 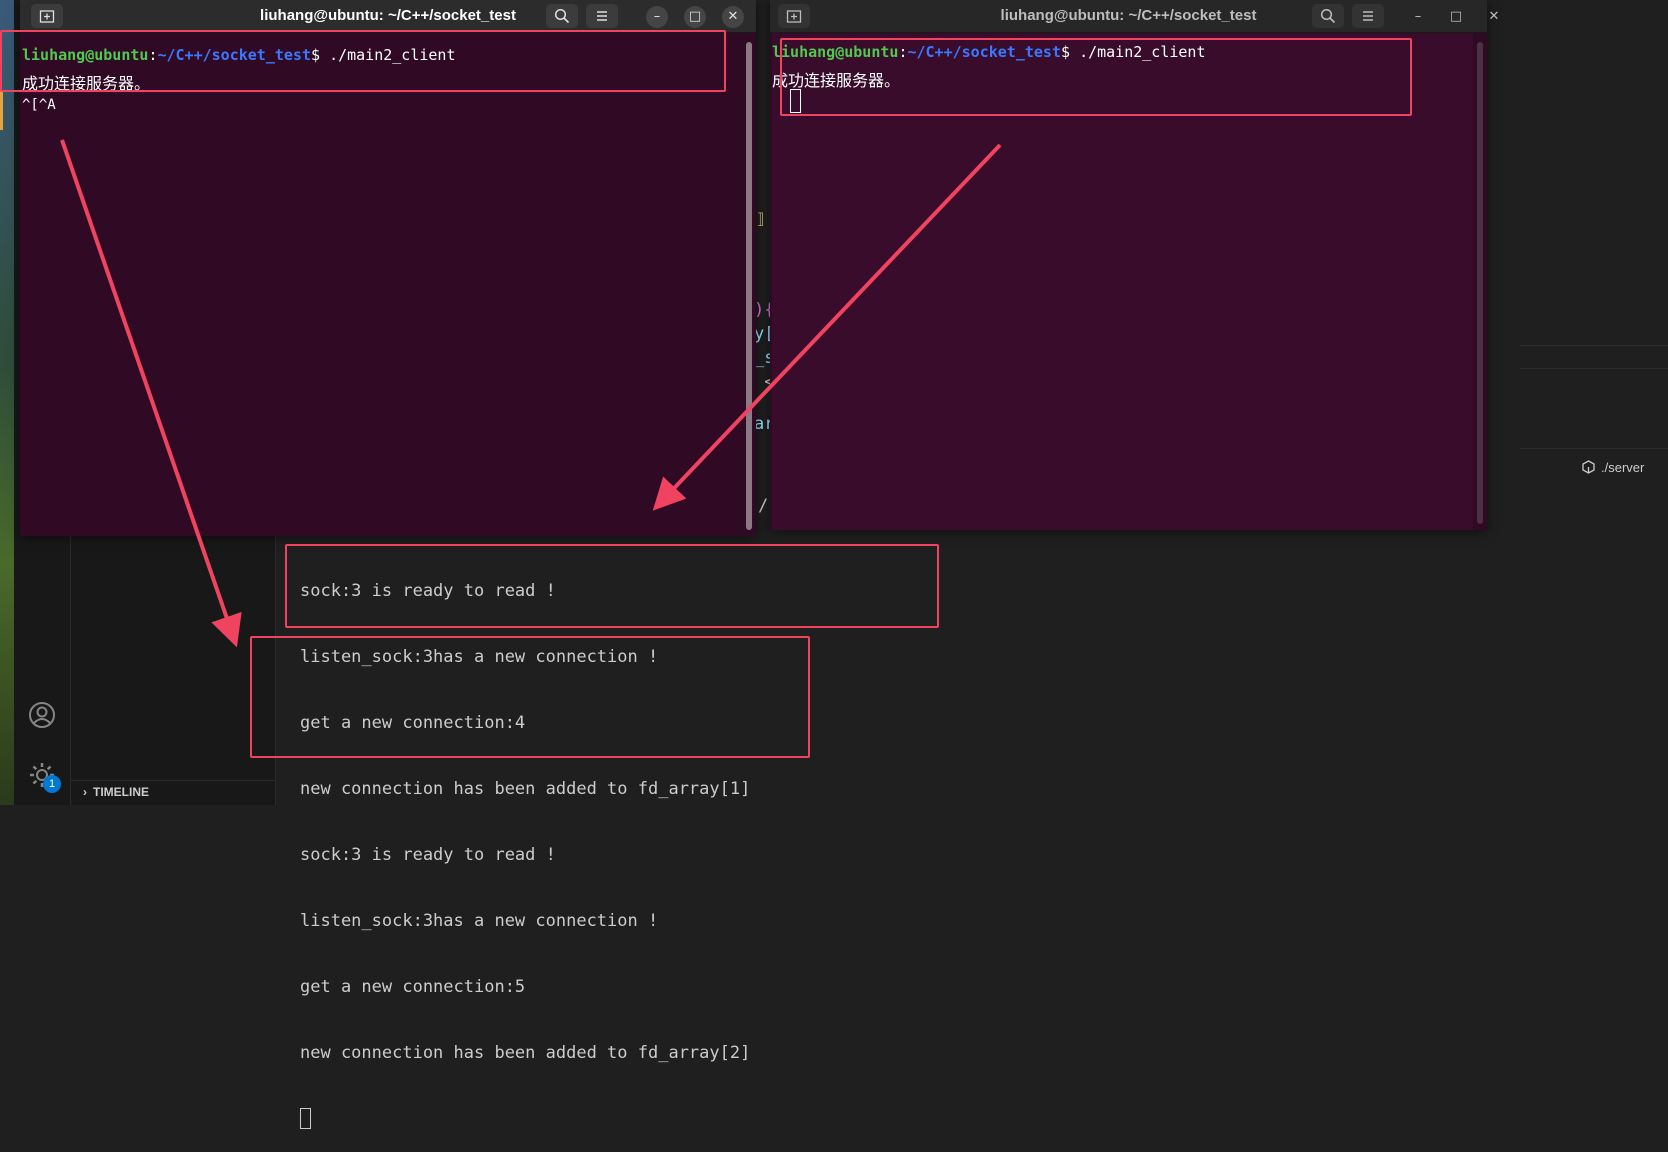 I want to click on server-output-line: listen_sock:3has a new connection !, so click(x=479, y=921).